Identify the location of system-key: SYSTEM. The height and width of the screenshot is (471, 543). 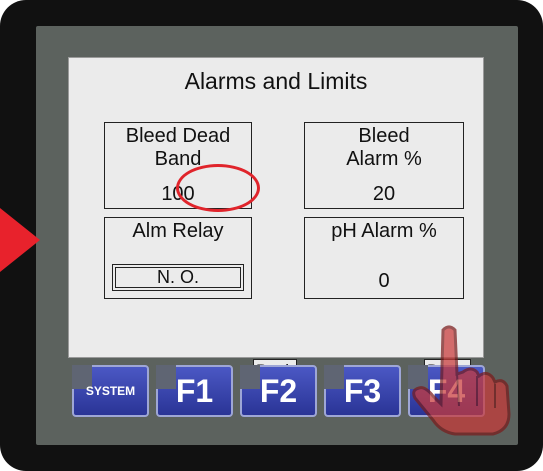
(110, 391).